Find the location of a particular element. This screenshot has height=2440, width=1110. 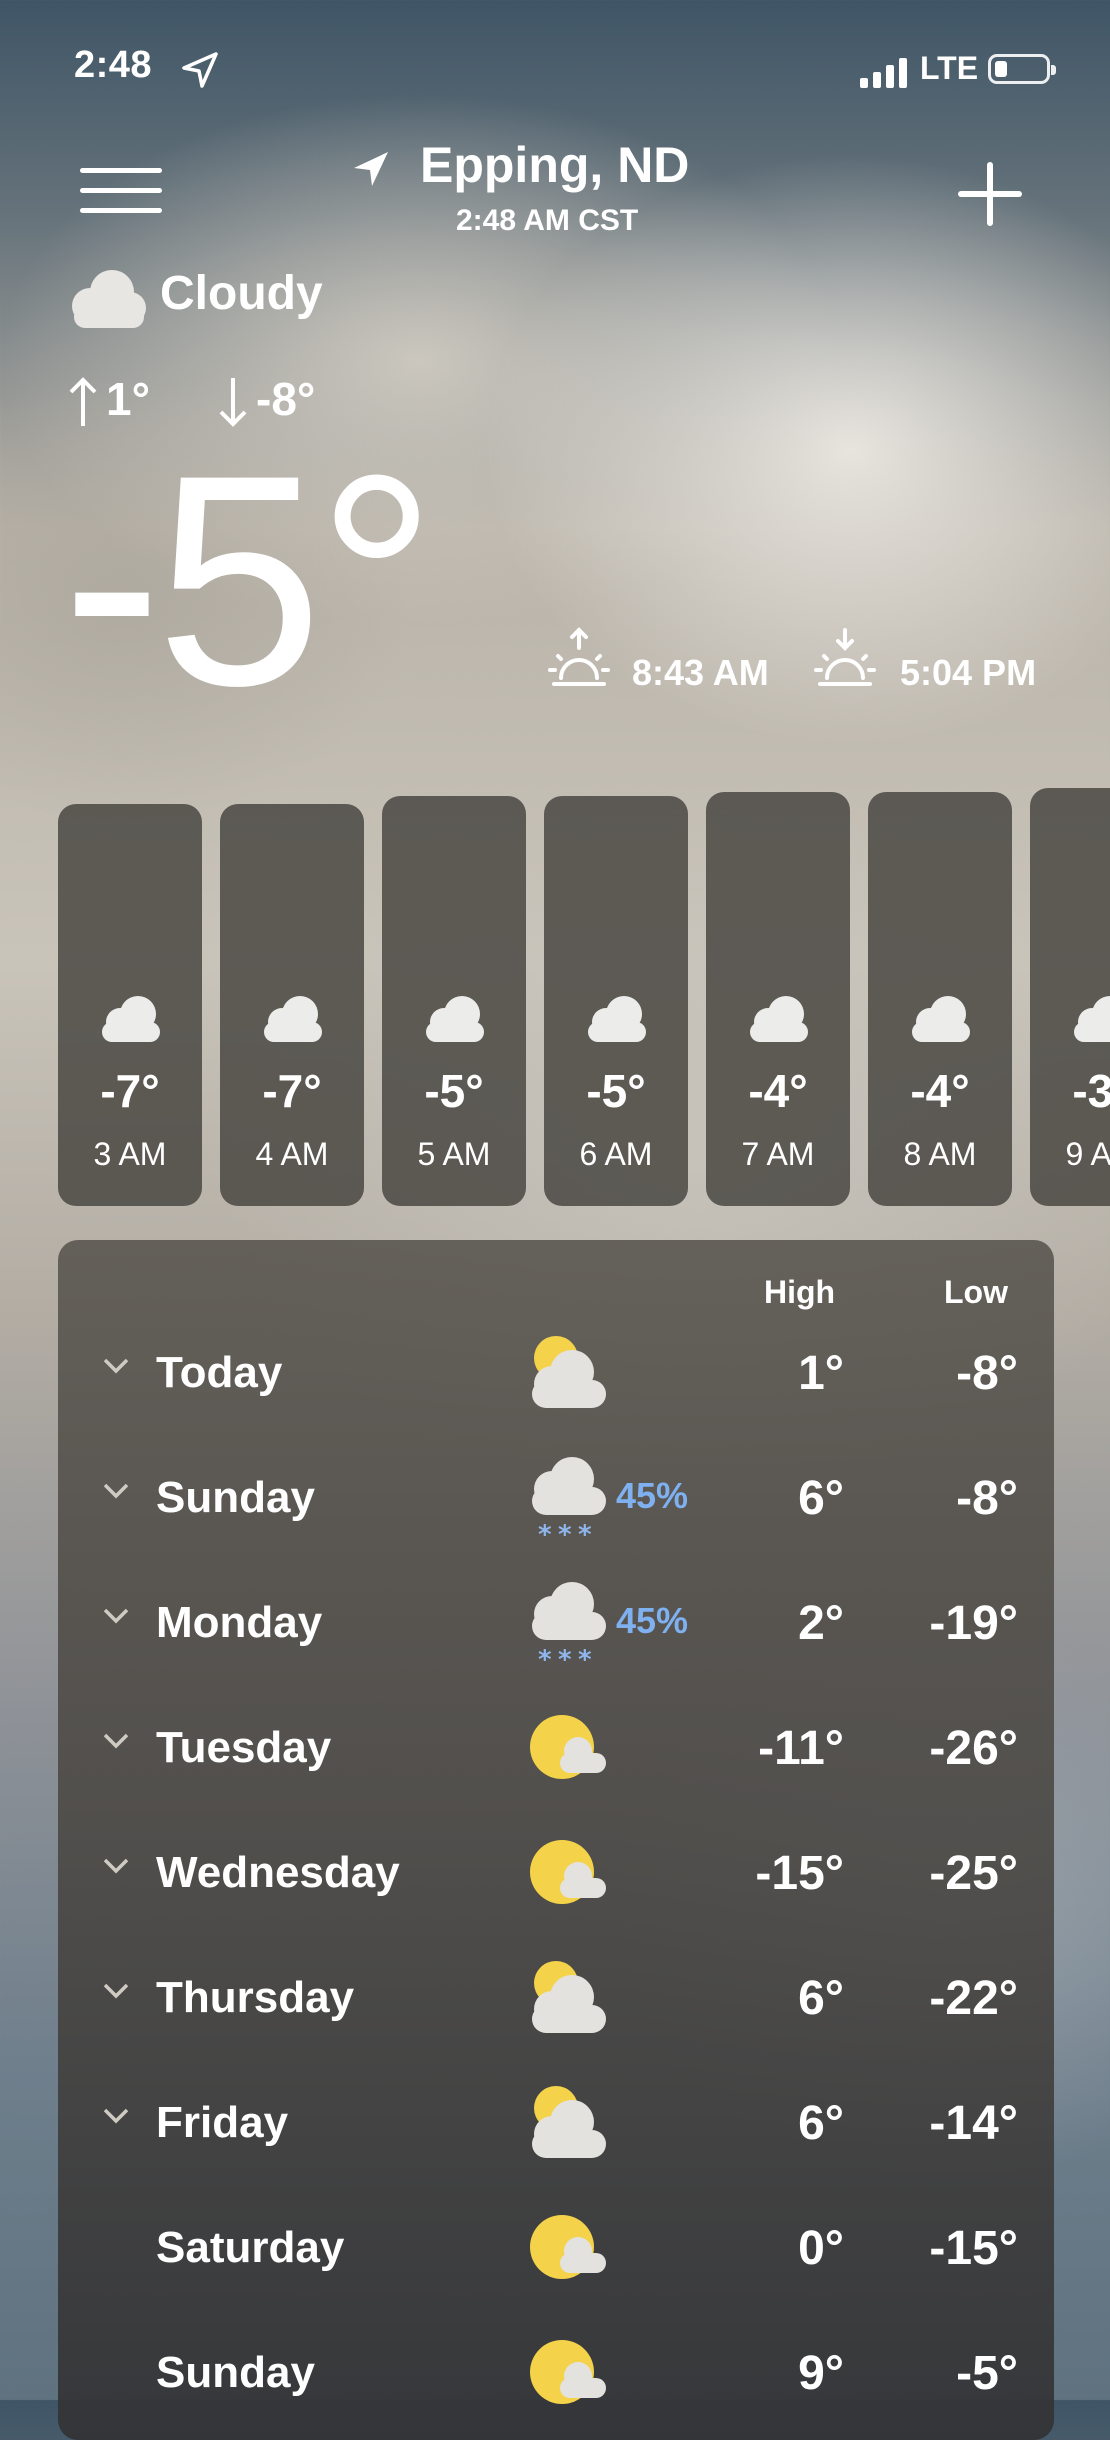

daily-row: Today 1° -8° is located at coordinates (556, 1375).